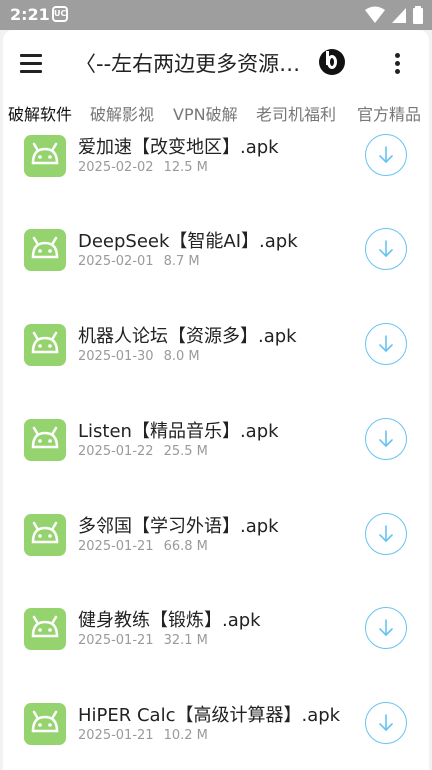  I want to click on file-size: 10.2 M, so click(185, 735).